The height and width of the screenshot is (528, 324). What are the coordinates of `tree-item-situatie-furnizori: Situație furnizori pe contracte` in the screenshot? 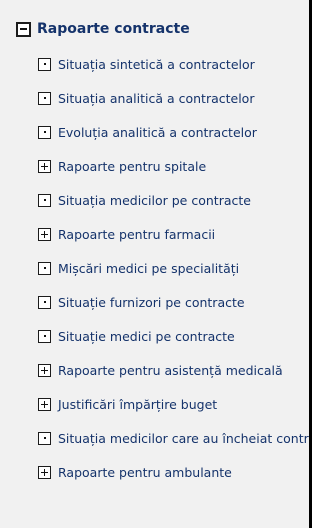 It's located at (141, 302).